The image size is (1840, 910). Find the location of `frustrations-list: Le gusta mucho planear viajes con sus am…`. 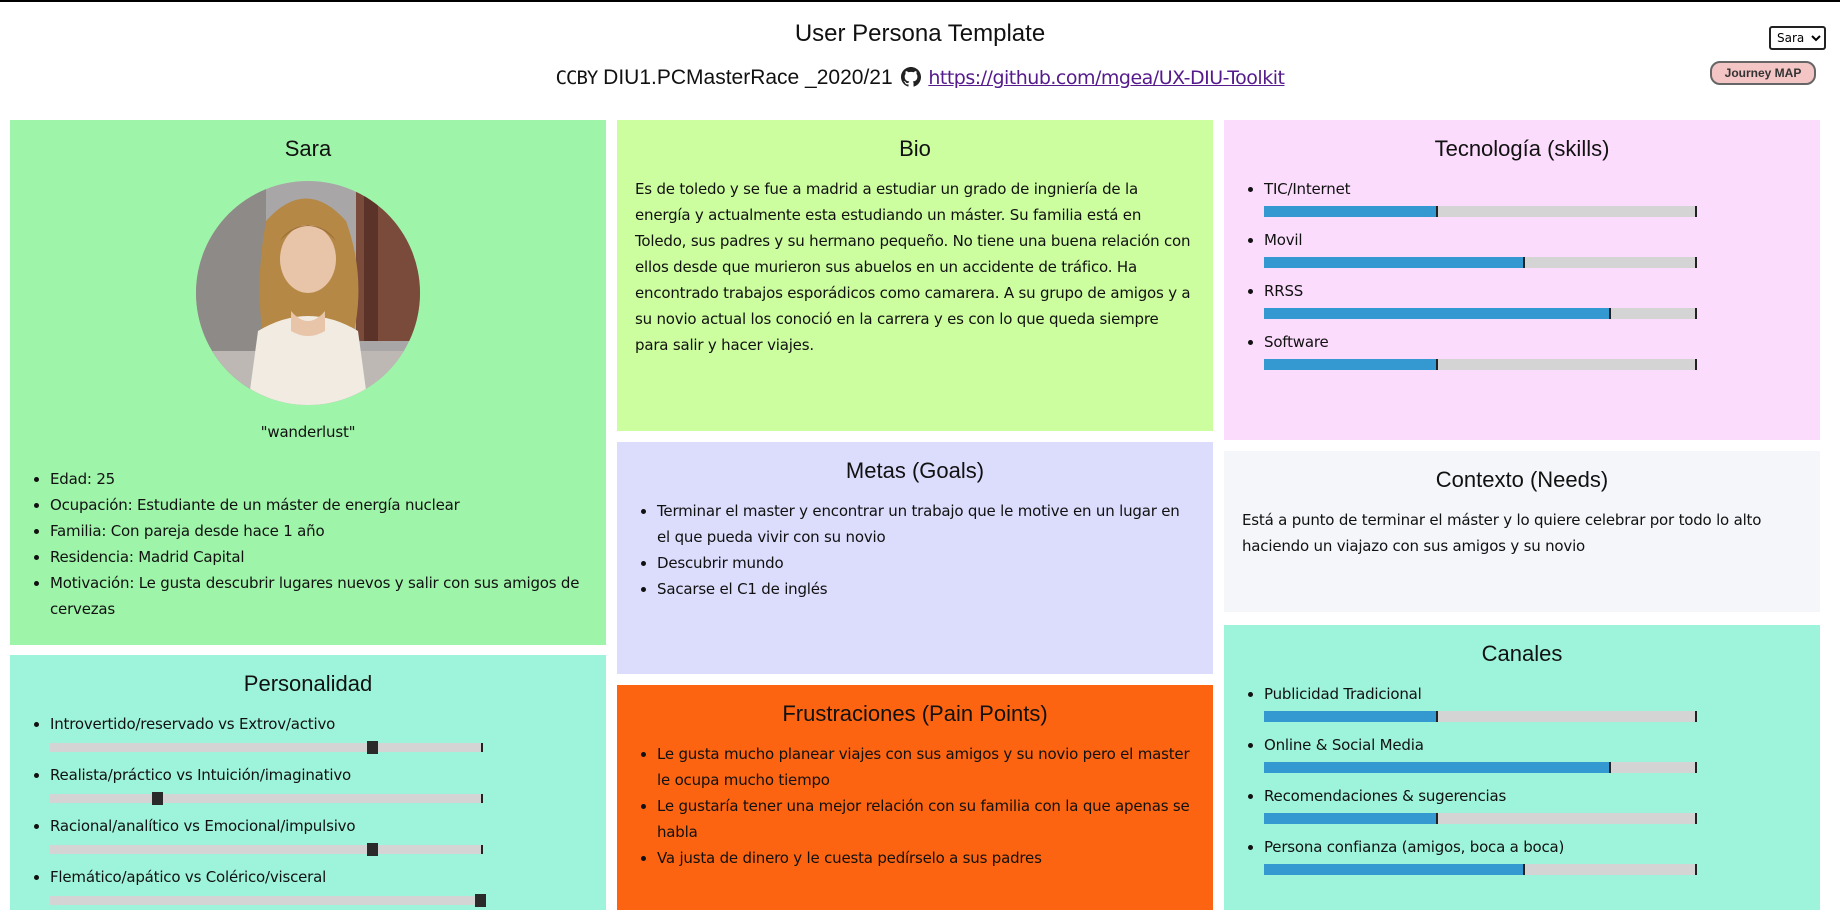

frustrations-list: Le gusta mucho planear viajes con sus am… is located at coordinates (915, 806).